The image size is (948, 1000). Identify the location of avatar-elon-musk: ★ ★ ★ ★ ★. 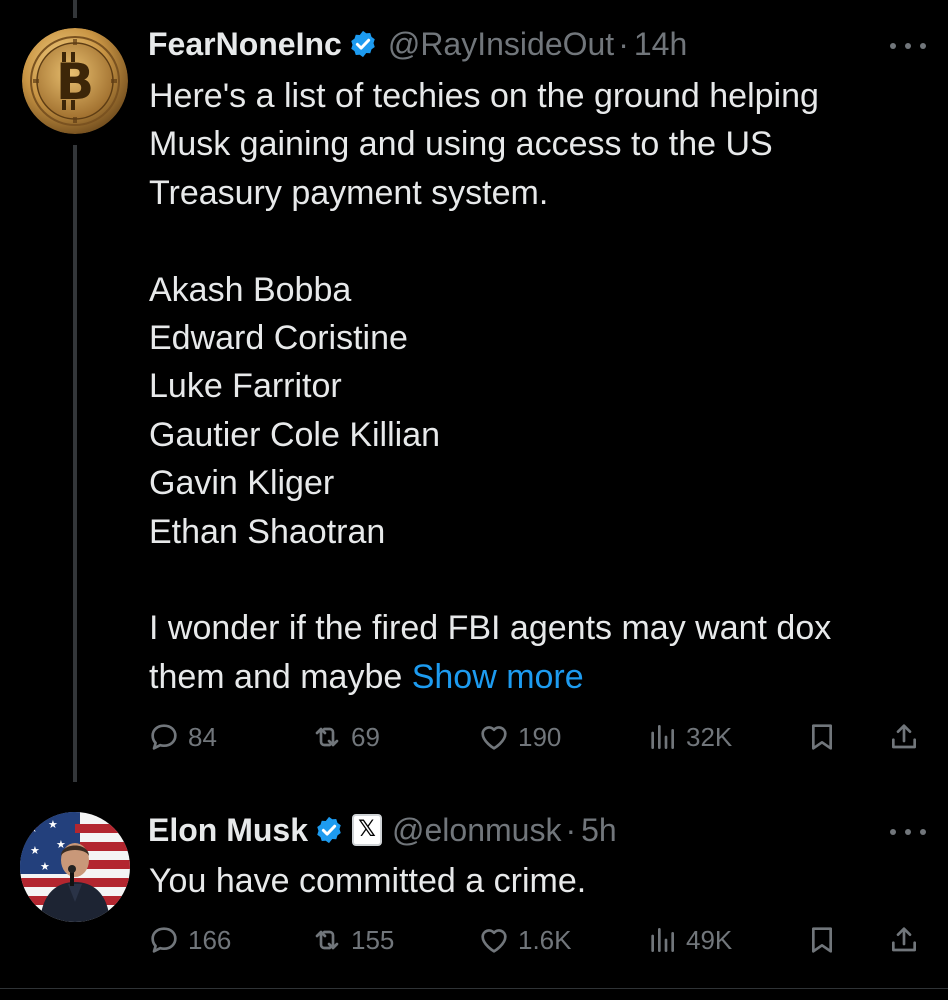
(75, 867).